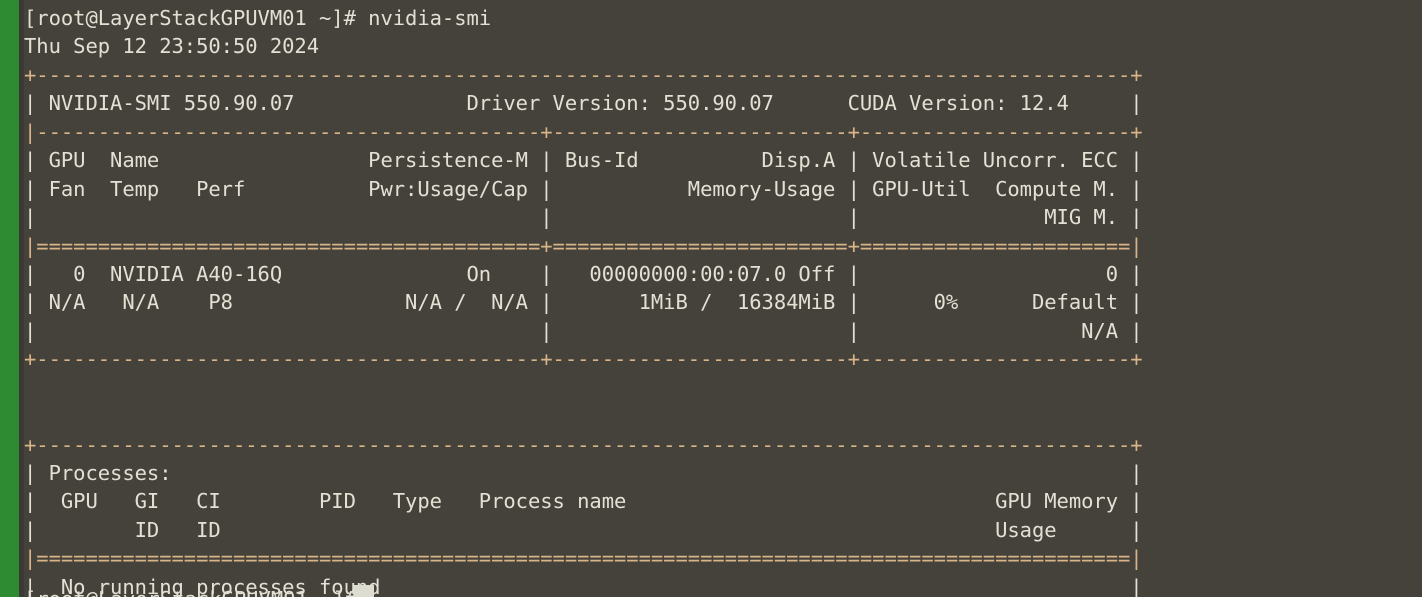 This screenshot has height=597, width=1422. What do you see at coordinates (583, 473) in the screenshot?
I see `terminal-line-processes-title: | Processes: |` at bounding box center [583, 473].